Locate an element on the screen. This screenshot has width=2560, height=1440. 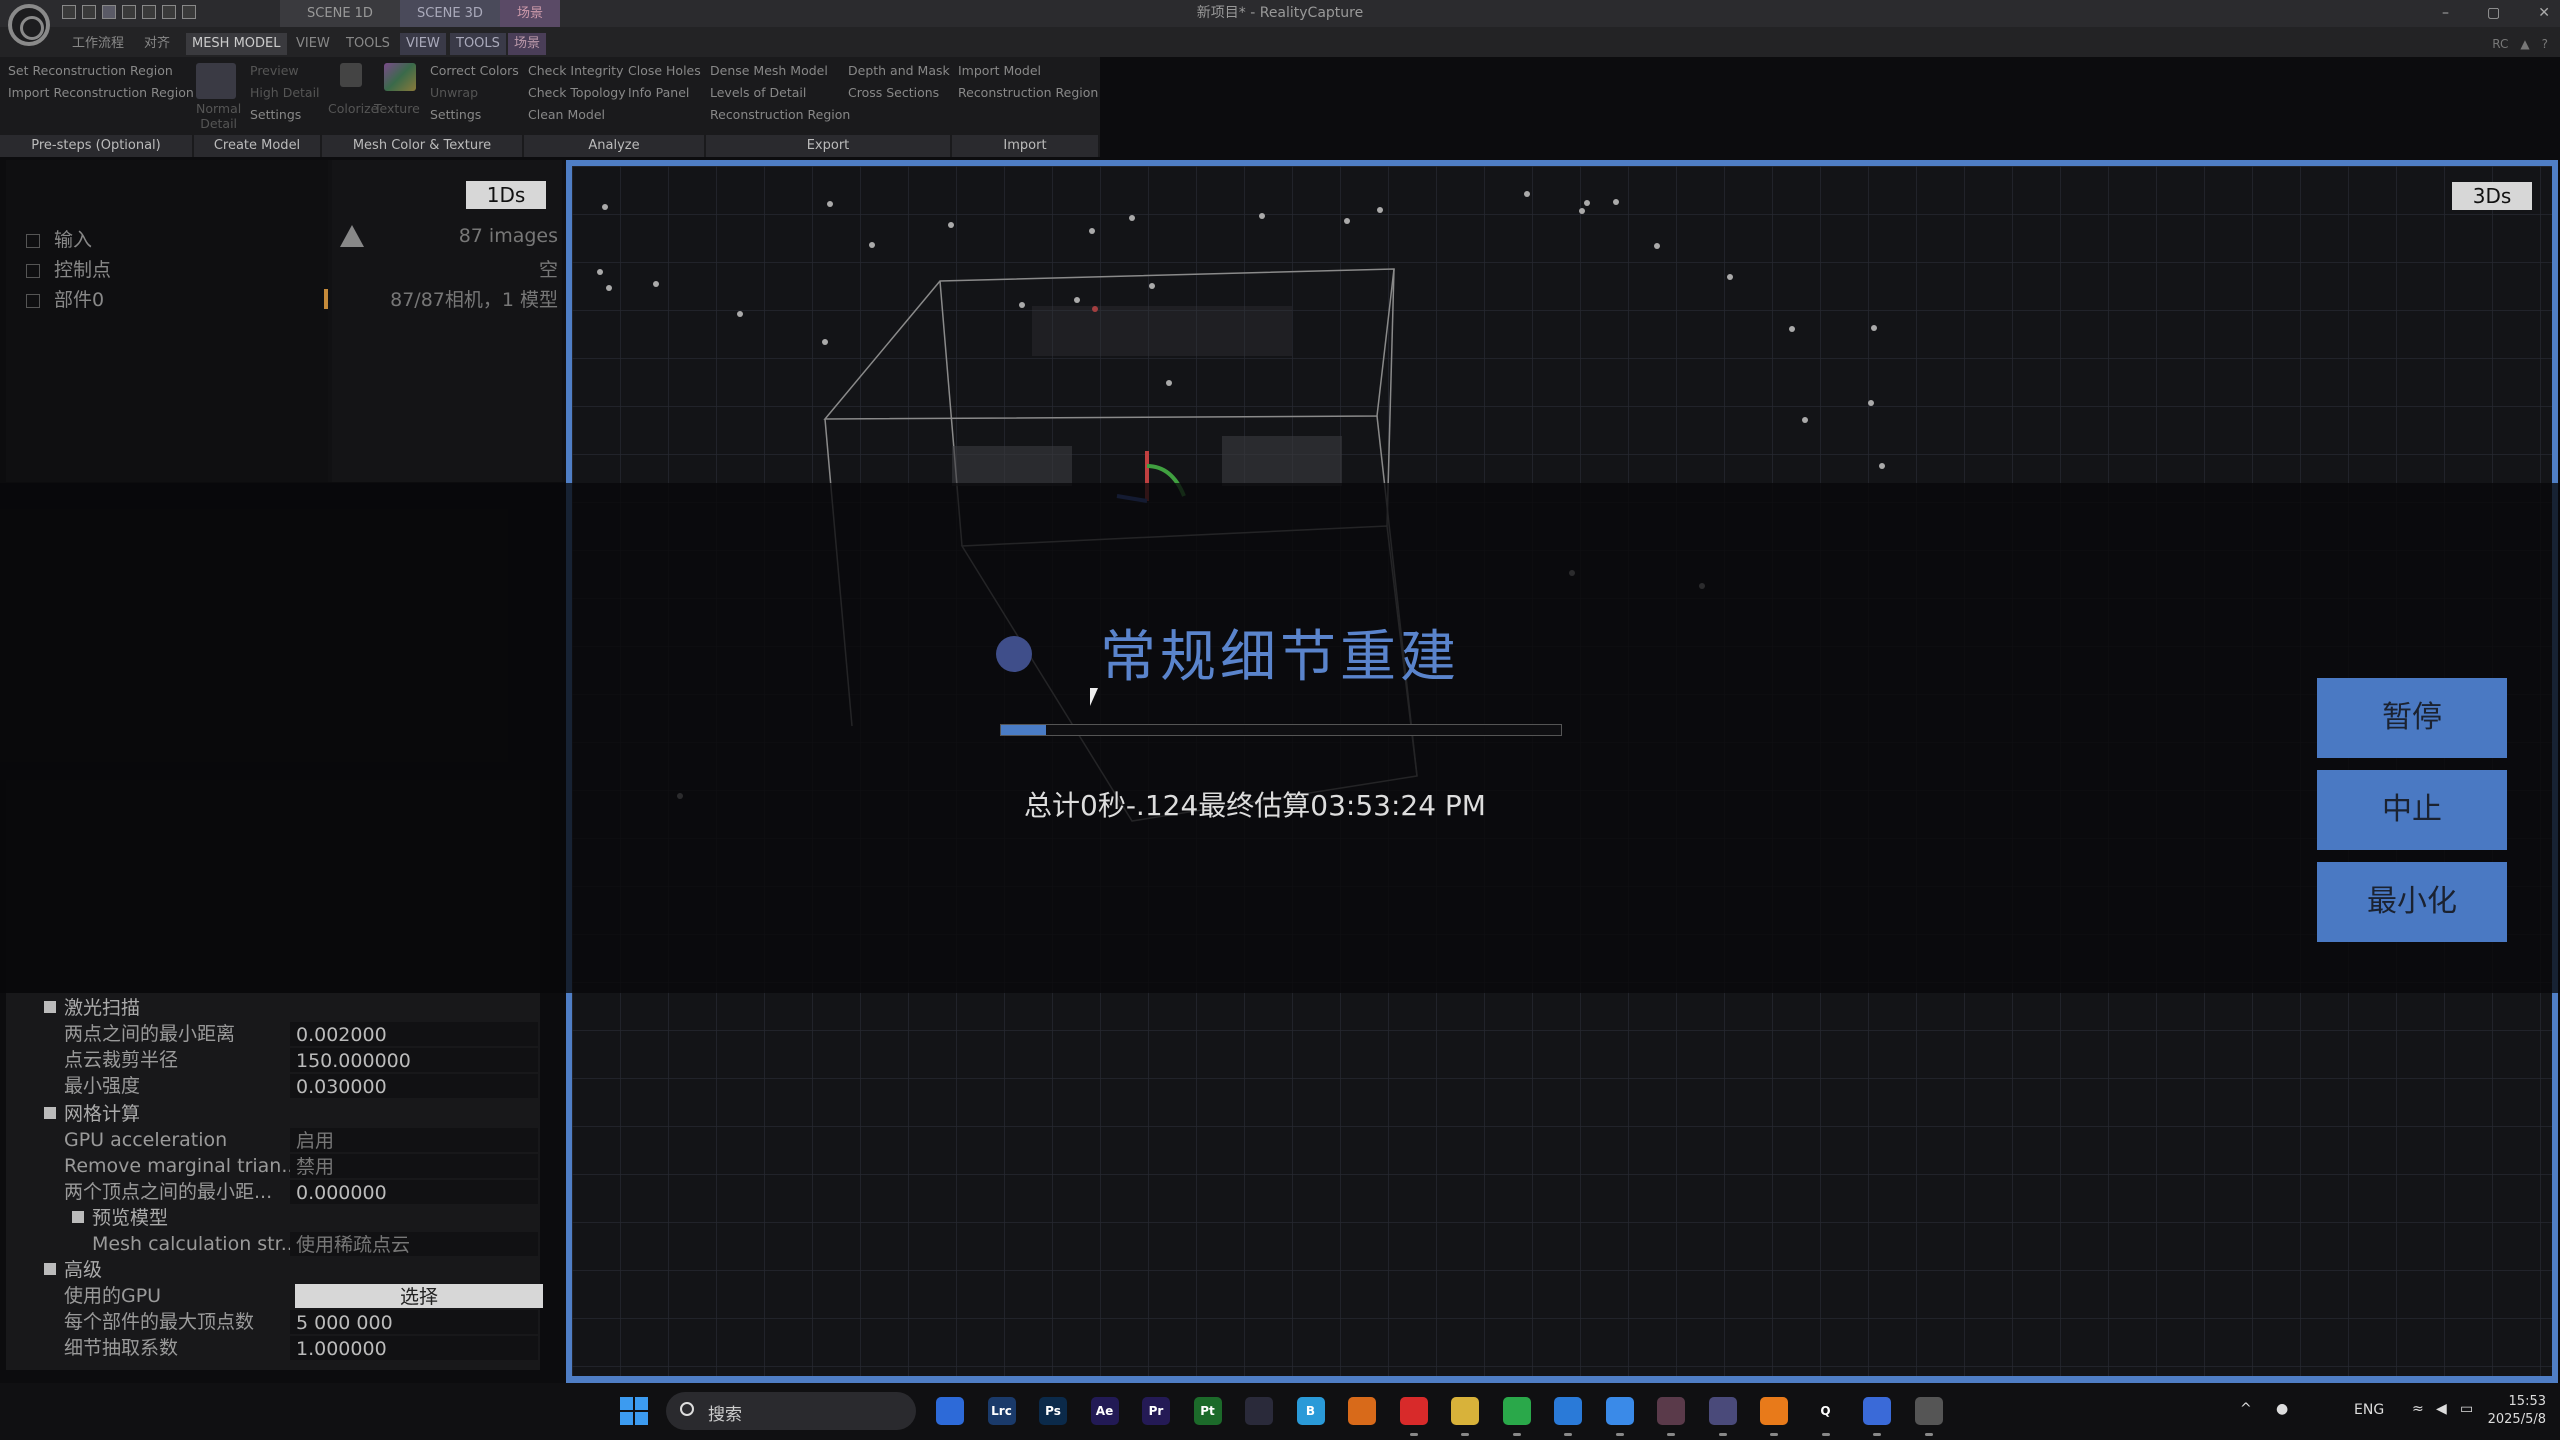
min-point-distance-field: 0.002000 is located at coordinates (414, 1034).